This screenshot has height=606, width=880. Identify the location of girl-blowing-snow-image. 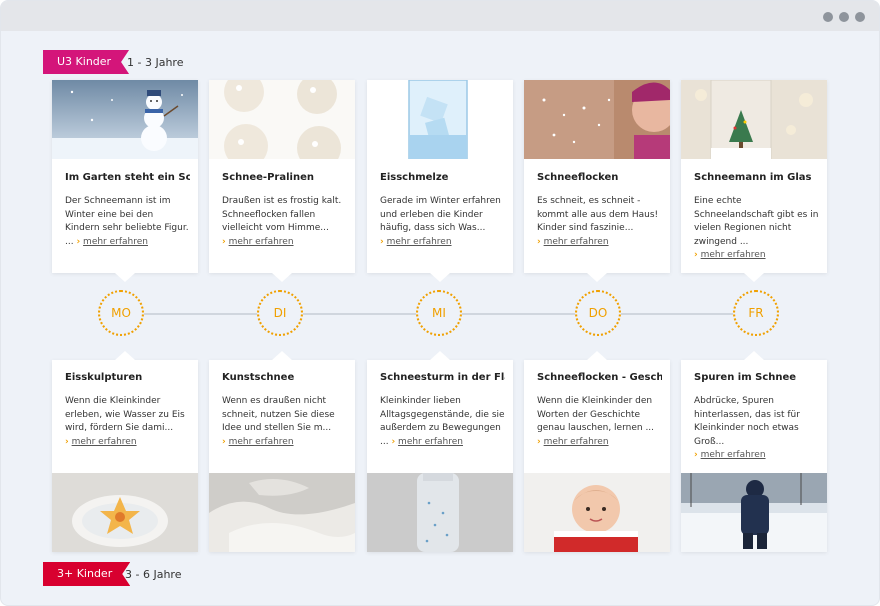
(597, 119).